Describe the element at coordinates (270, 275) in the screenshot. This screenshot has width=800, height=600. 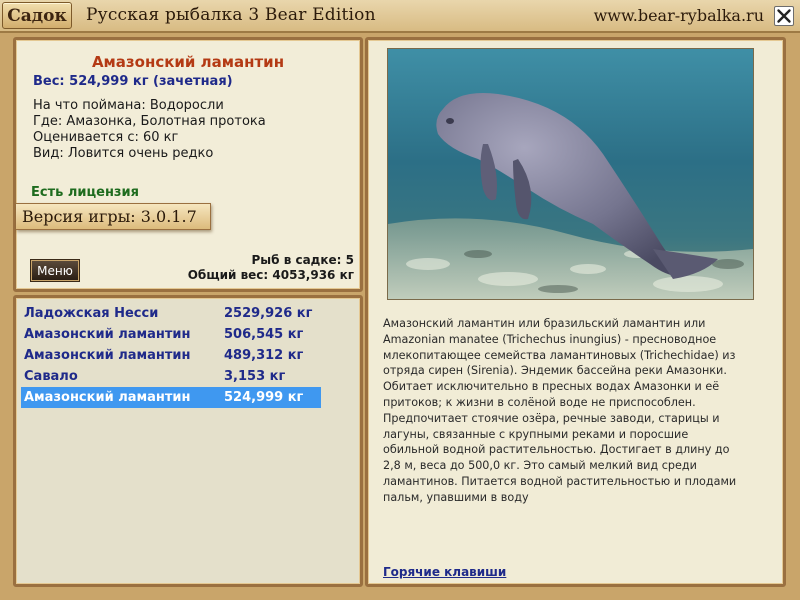
I see `total-weight: Общий вес: 4053,936 кг` at that location.